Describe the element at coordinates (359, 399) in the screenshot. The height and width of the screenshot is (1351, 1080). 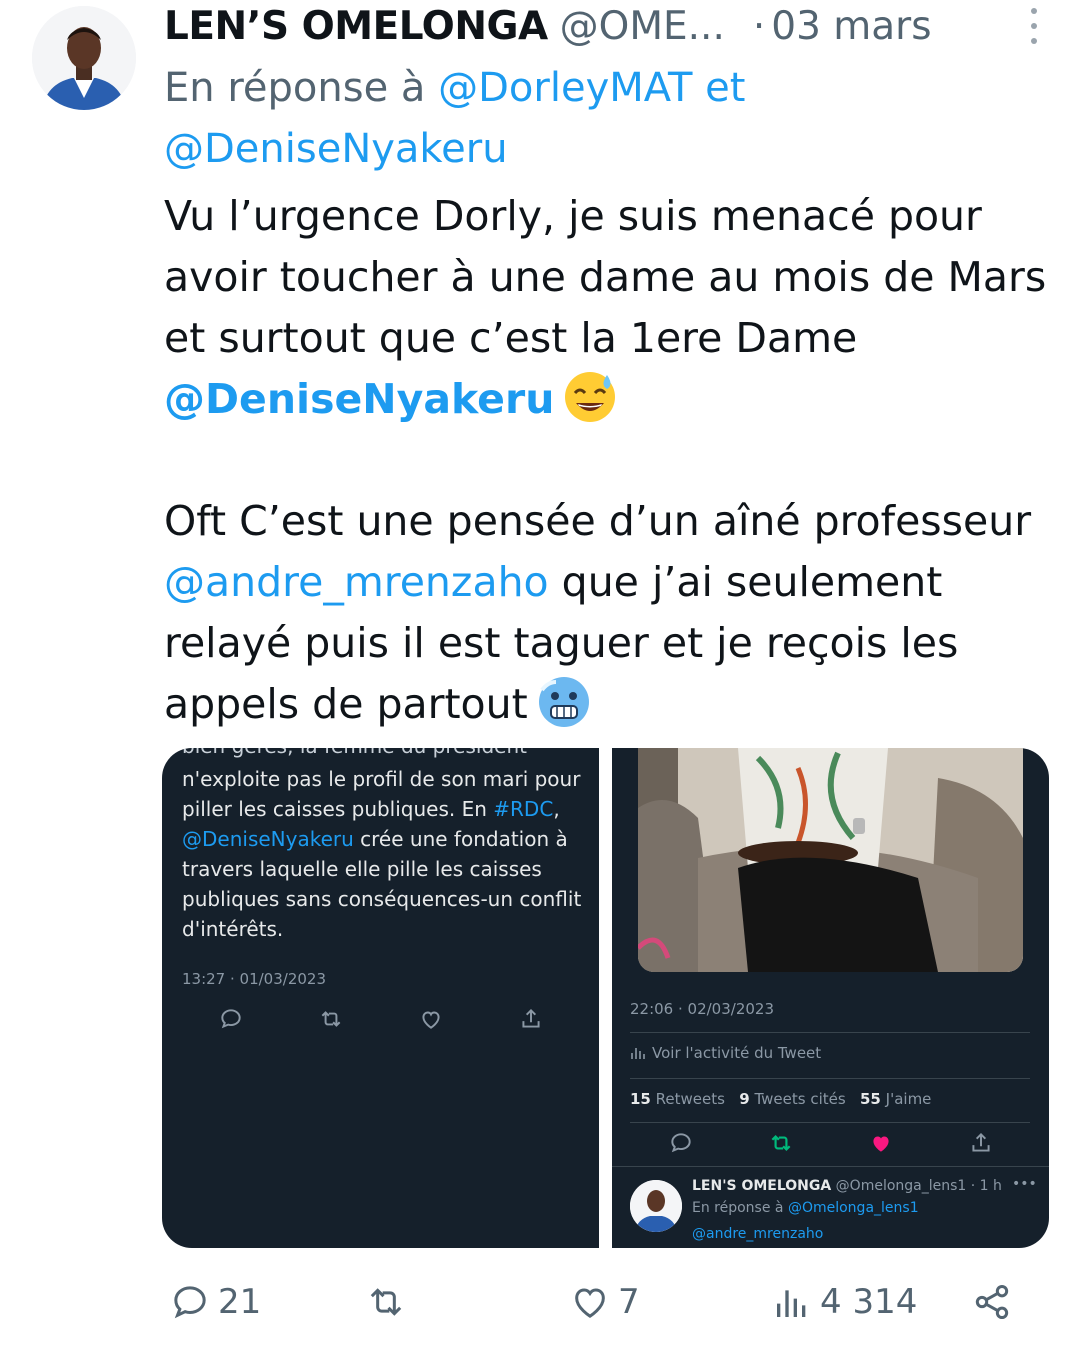
I see `text-mention-denisenyakeru: @DeniseNyakeru` at that location.